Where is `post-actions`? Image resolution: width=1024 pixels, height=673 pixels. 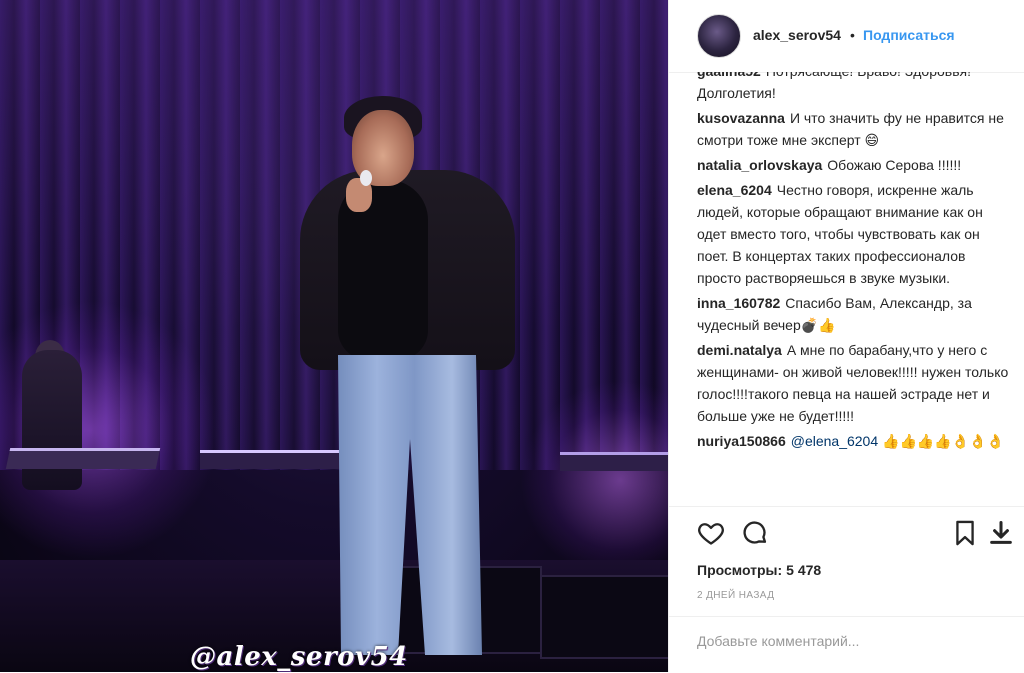 post-actions is located at coordinates (846, 532).